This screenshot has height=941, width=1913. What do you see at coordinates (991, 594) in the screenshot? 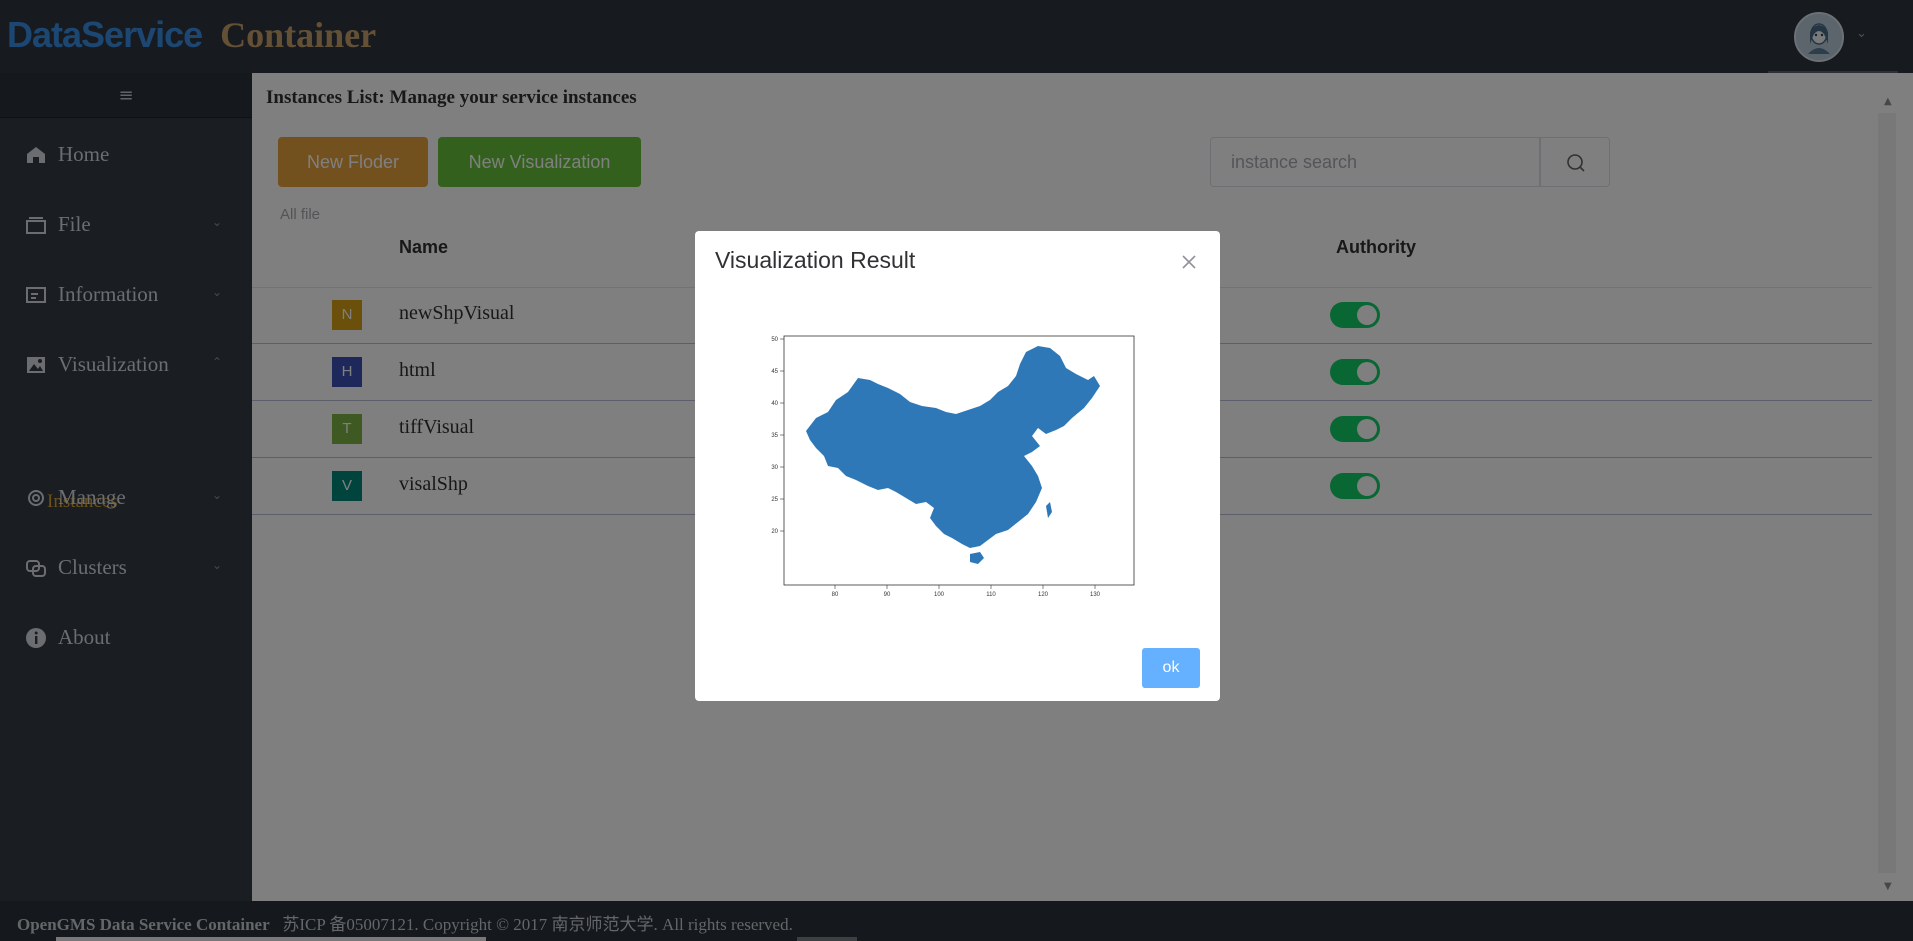
I see `x-tick-label: 110` at bounding box center [991, 594].